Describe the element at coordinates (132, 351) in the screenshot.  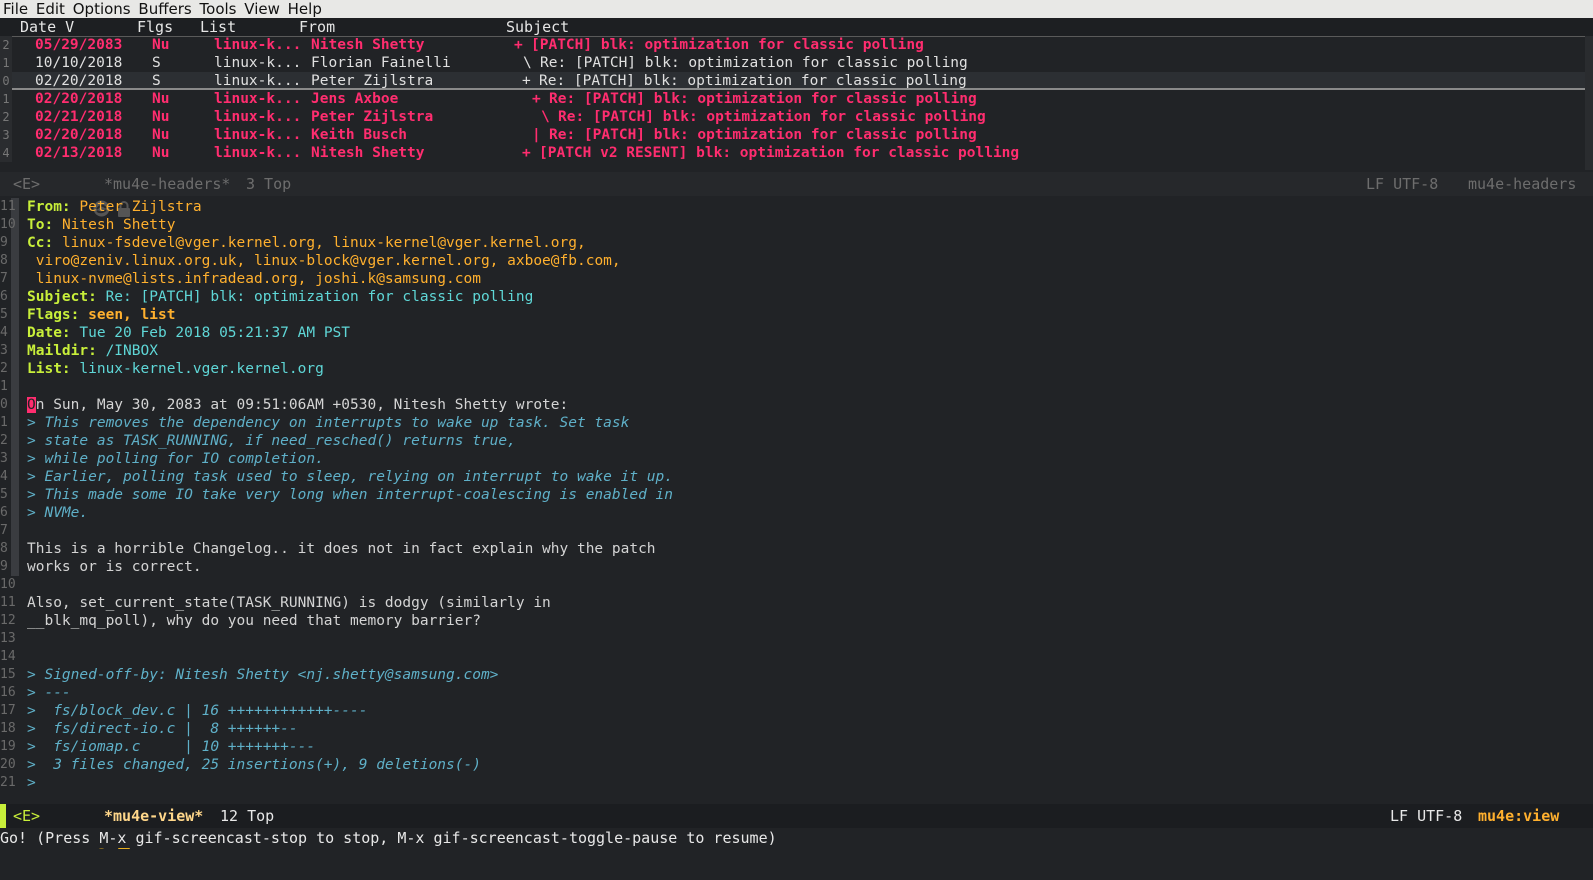
I see `maildir-value: /INBOX` at that location.